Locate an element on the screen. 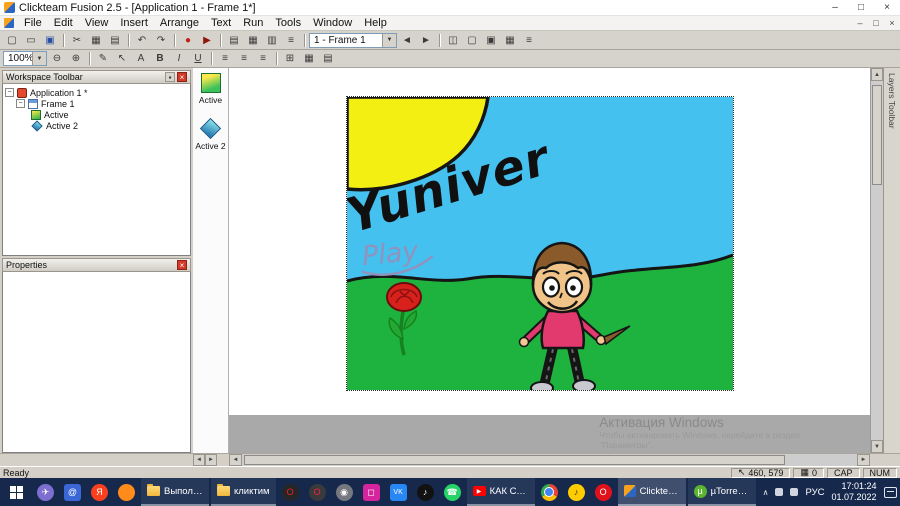  tree-item-application: − Application 1 * is located at coordinates (96, 92).